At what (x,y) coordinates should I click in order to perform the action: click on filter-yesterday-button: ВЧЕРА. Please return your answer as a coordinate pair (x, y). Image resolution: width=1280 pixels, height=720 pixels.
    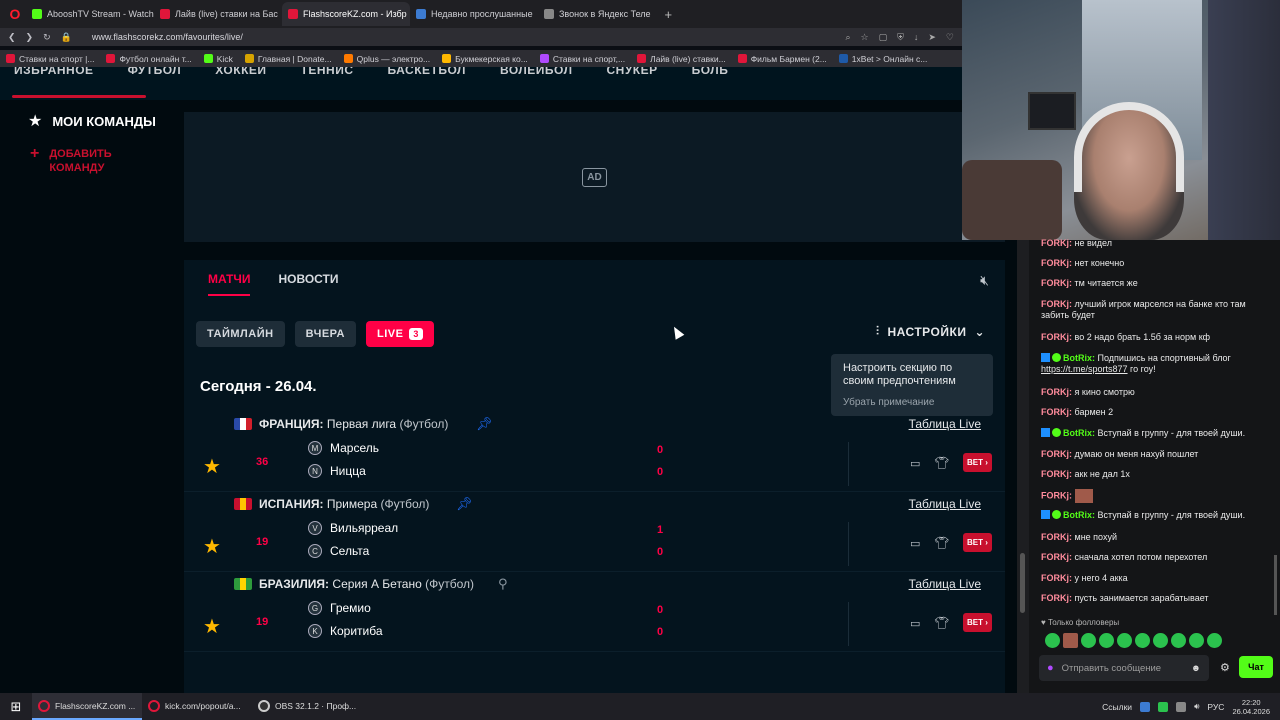
    Looking at the image, I should click on (325, 334).